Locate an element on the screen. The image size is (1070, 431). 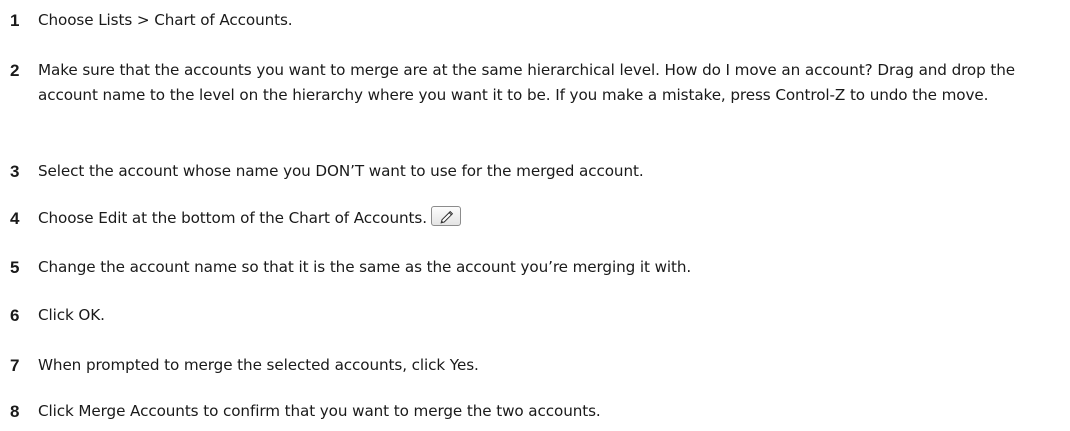
edit-button is located at coordinates (445, 216).